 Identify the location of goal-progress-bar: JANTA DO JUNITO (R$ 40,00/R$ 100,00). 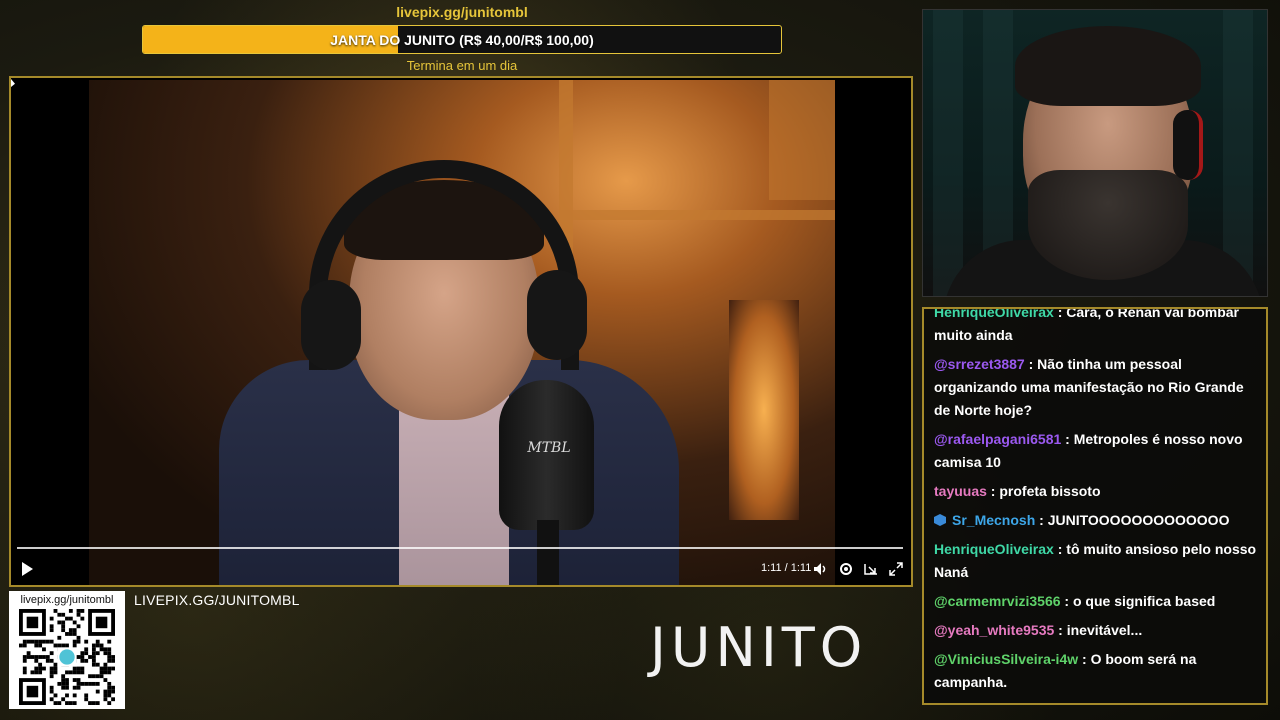
(462, 39).